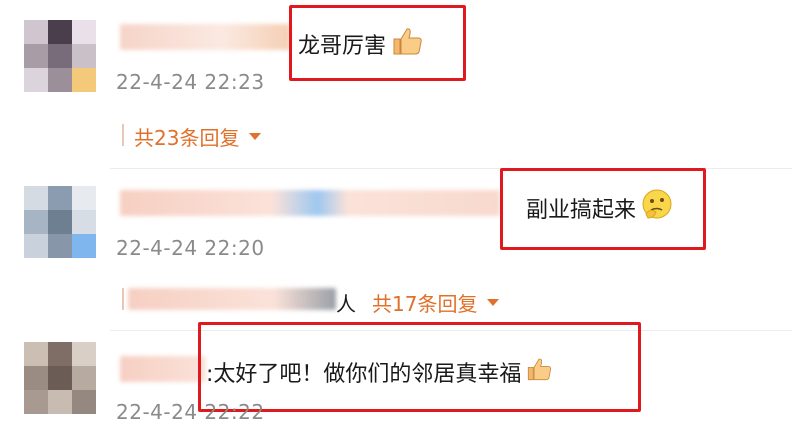 This screenshot has width=792, height=442. What do you see at coordinates (190, 82) in the screenshot?
I see `comment-timestamp: 22-4-24 22:23` at bounding box center [190, 82].